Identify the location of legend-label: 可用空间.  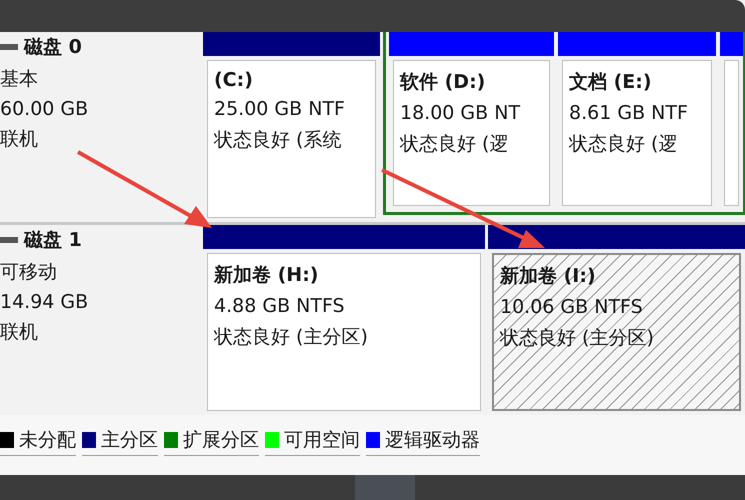
(322, 440).